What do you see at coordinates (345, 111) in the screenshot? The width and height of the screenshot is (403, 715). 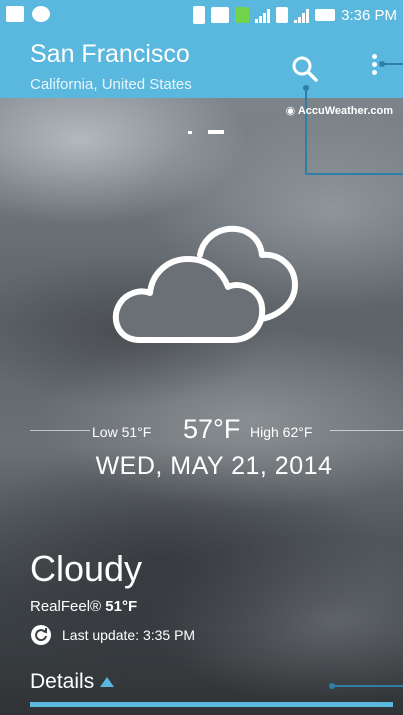 I see `provider-text: AccuWeather.com` at bounding box center [345, 111].